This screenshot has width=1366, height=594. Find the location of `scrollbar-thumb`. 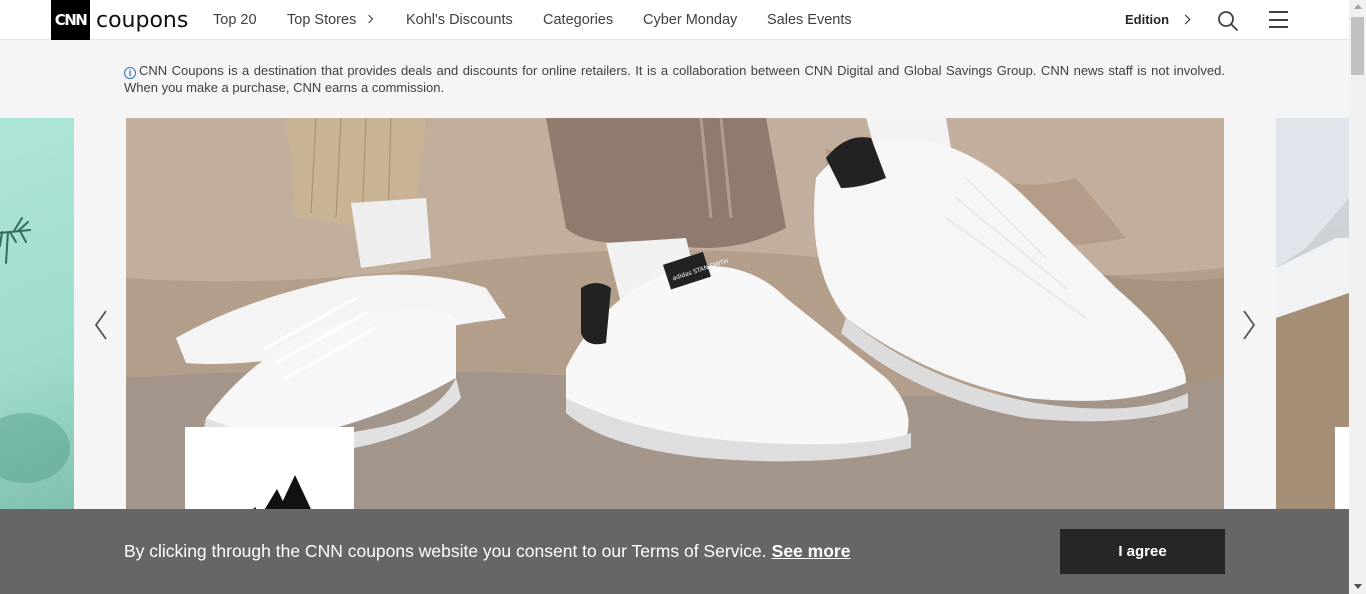

scrollbar-thumb is located at coordinates (1357, 46).